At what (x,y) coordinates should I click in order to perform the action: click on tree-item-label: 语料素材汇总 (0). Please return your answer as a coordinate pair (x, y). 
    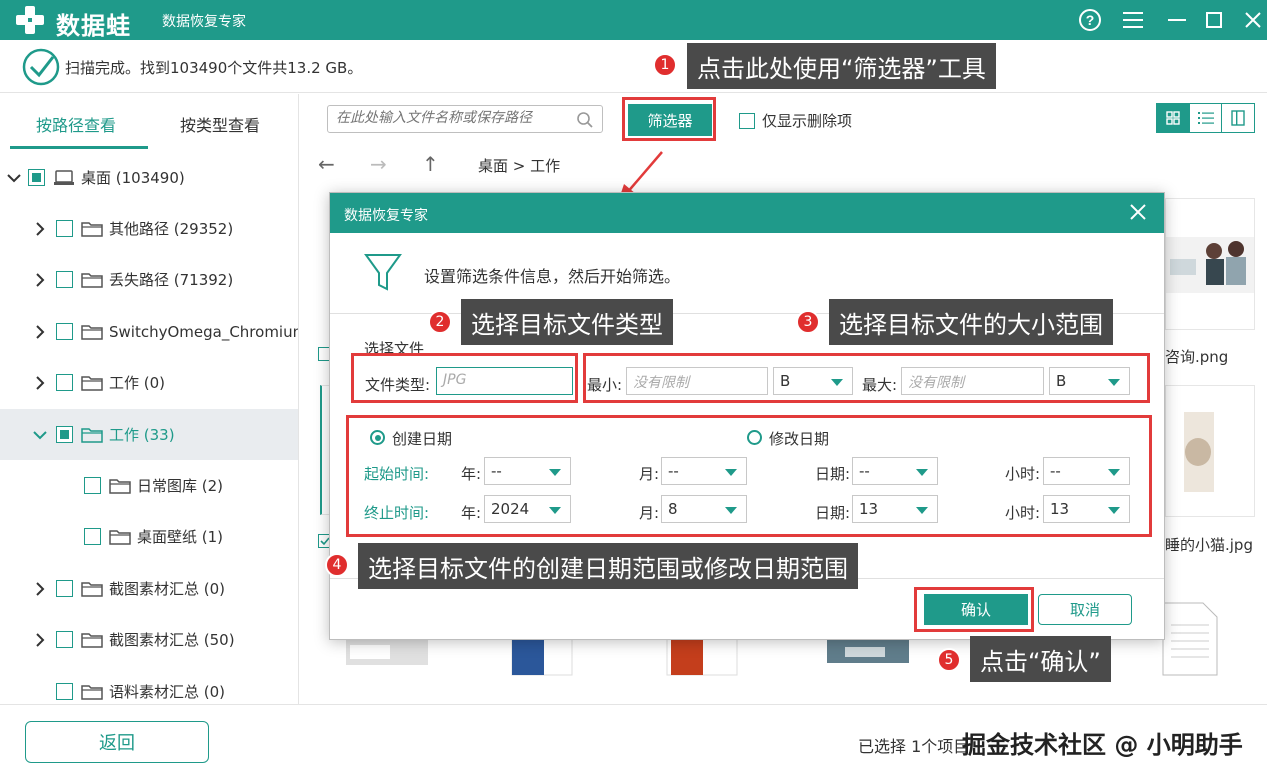
    Looking at the image, I should click on (167, 692).